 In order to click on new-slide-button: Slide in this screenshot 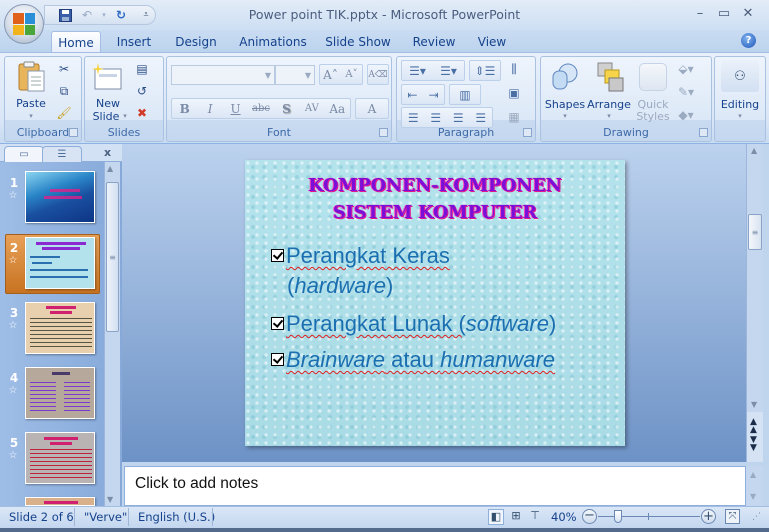, I will do `click(106, 116)`.